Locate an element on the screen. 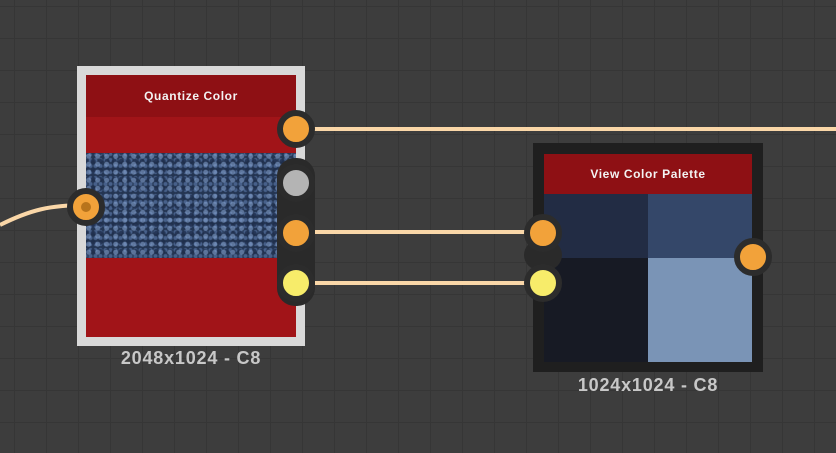 This screenshot has width=836, height=453. view-color-palette-node: View Color Palette is located at coordinates (648, 257).